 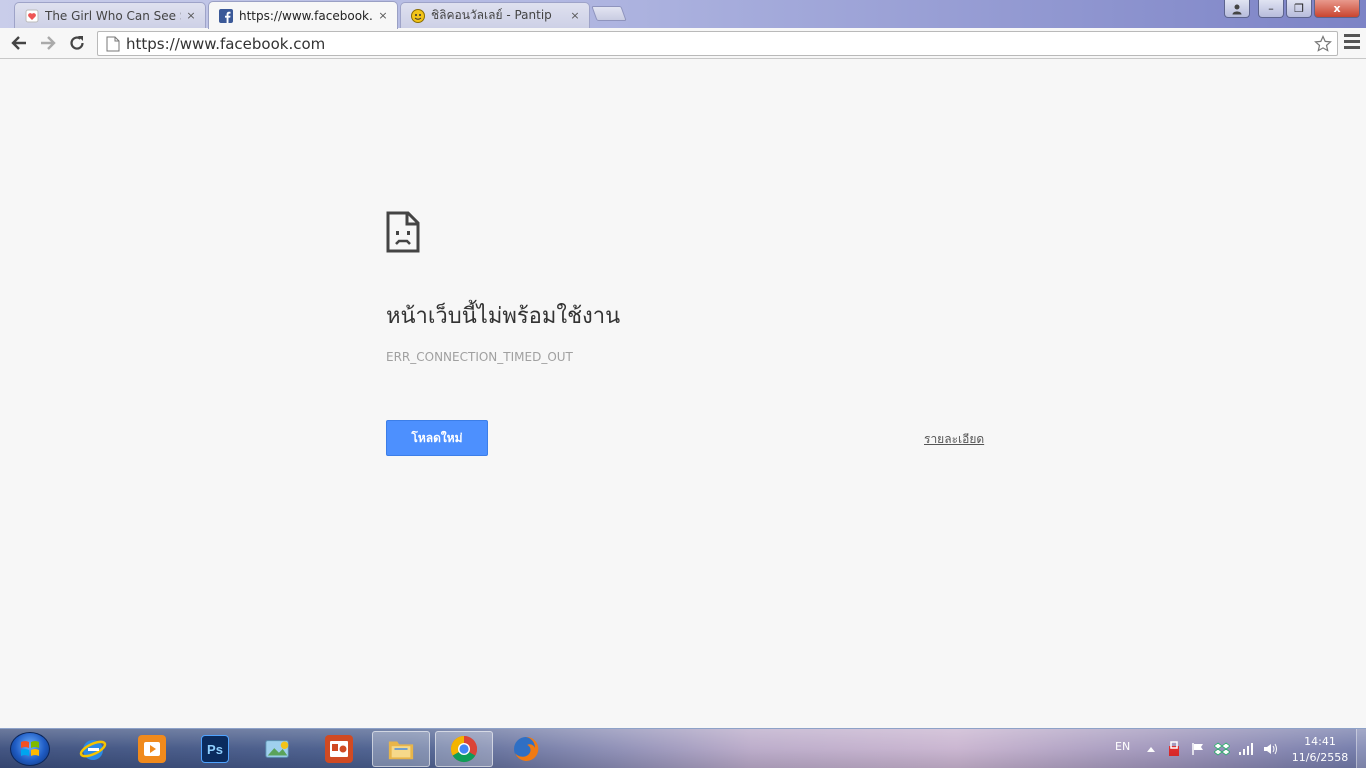 I want to click on pantip-icon, so click(x=418, y=15).